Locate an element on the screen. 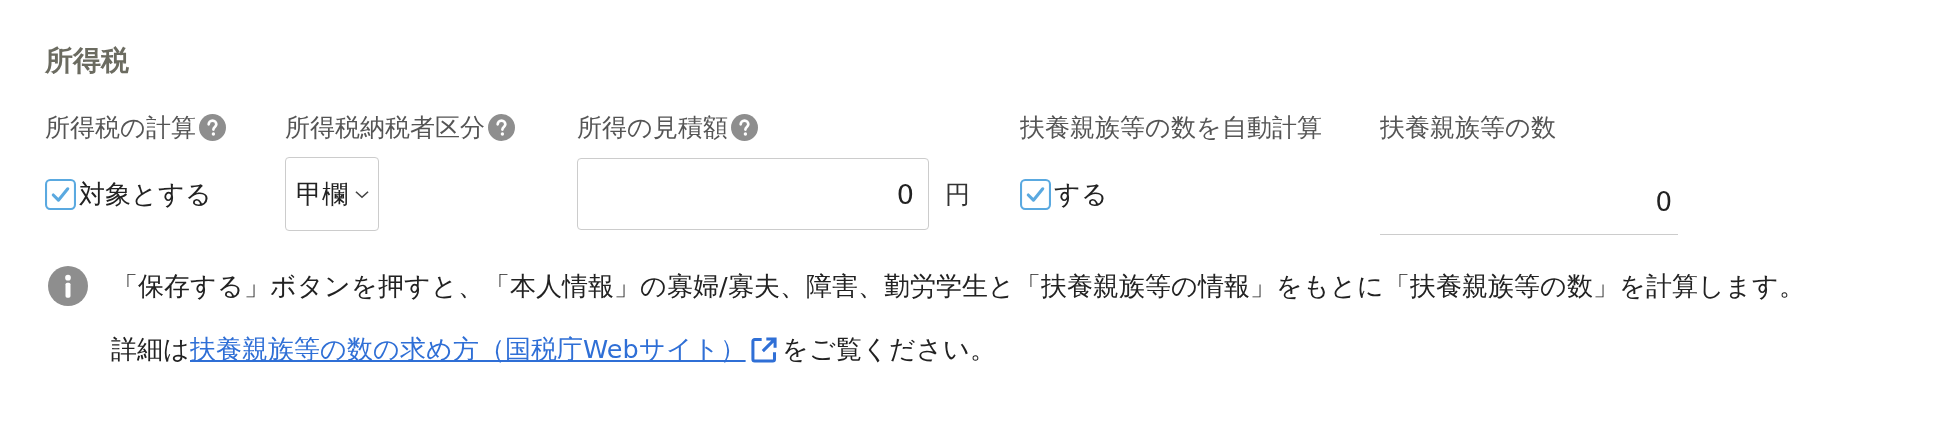 The height and width of the screenshot is (446, 1956). detail-text: をご覧ください。 is located at coordinates (888, 349).